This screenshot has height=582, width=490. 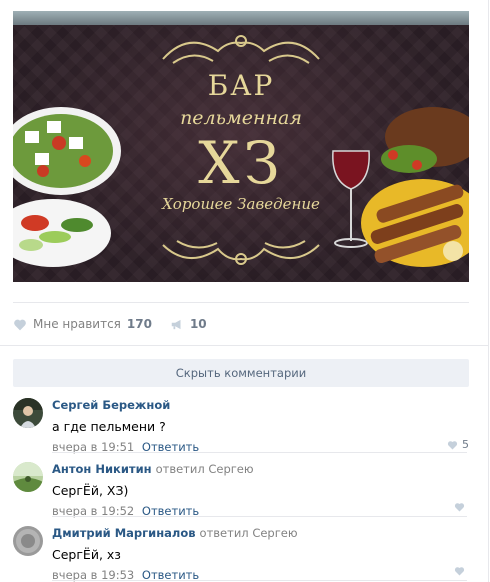 What do you see at coordinates (241, 85) in the screenshot?
I see `banner-heading: БАР` at bounding box center [241, 85].